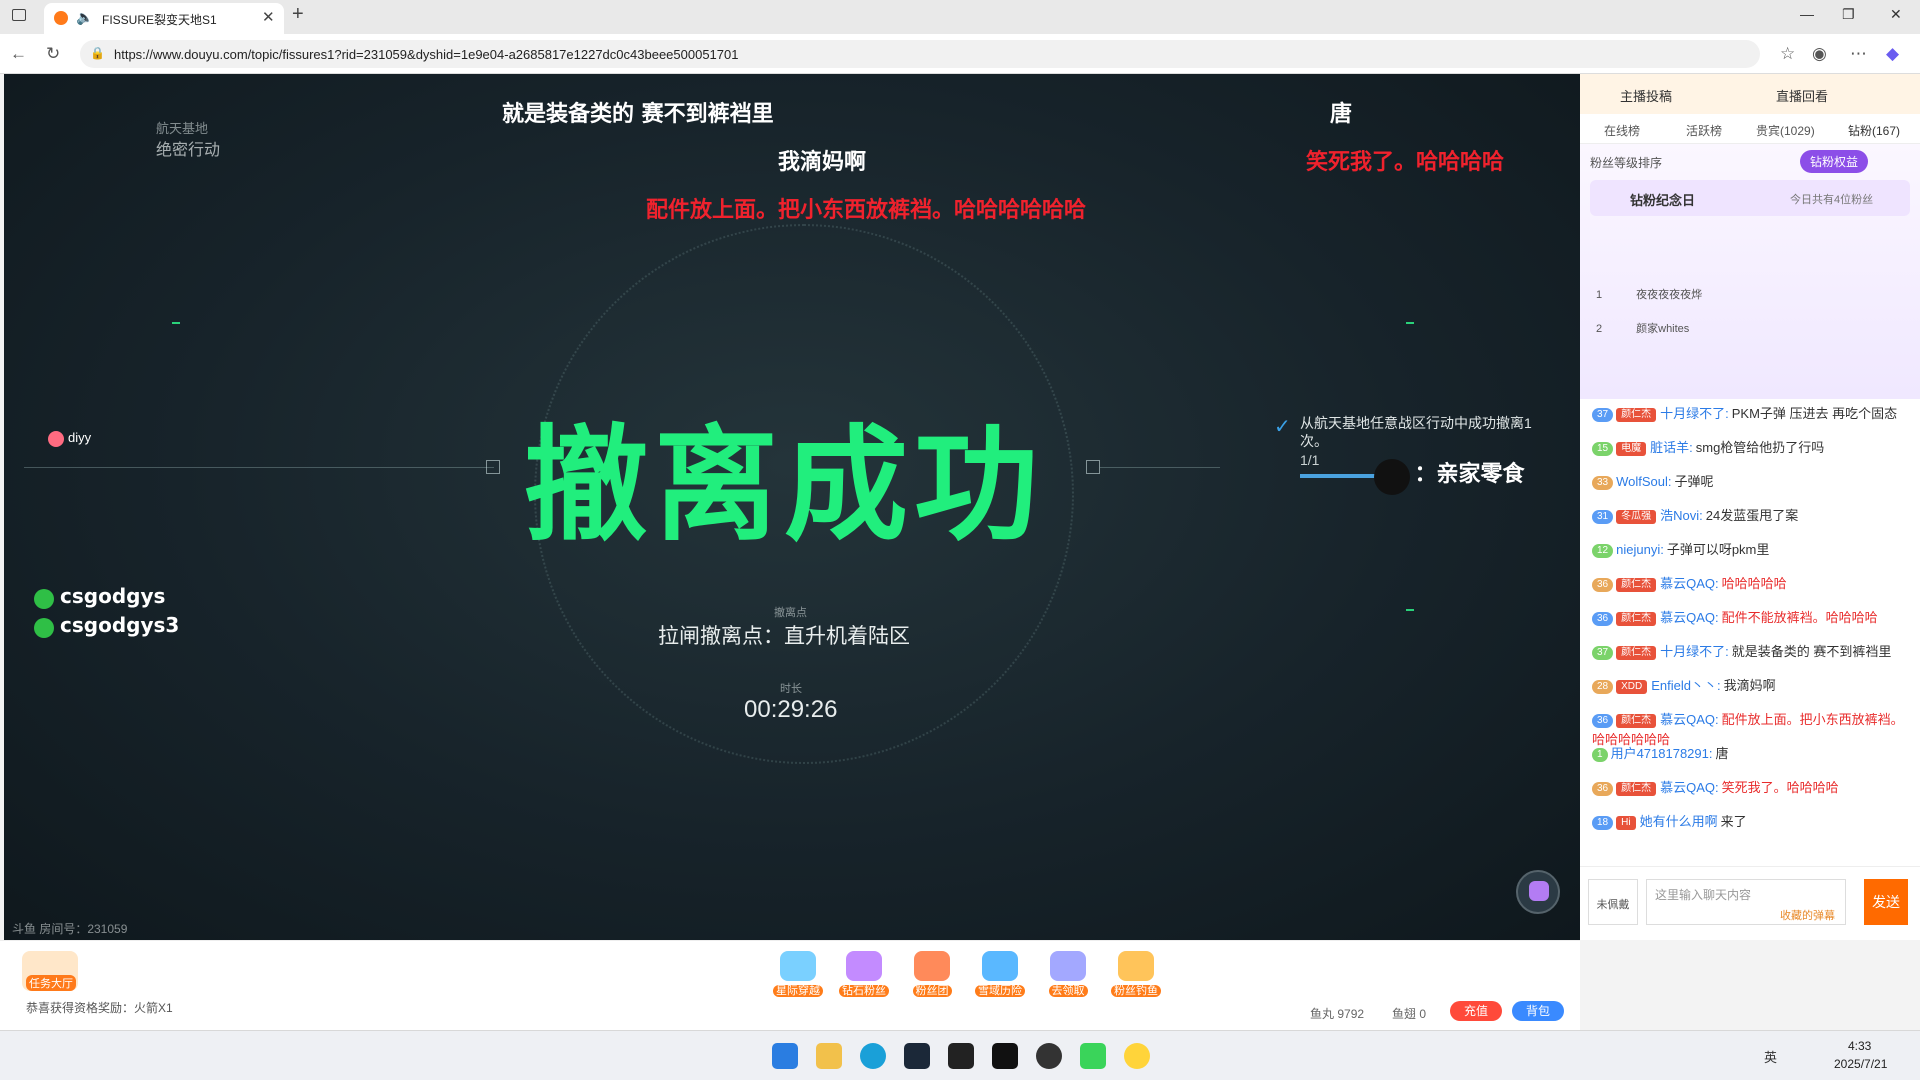 The image size is (1920, 1080). Describe the element at coordinates (1751, 686) in the screenshot. I see `chat-message: 28 XDD Enfield丶丶: 我滴妈啊` at that location.